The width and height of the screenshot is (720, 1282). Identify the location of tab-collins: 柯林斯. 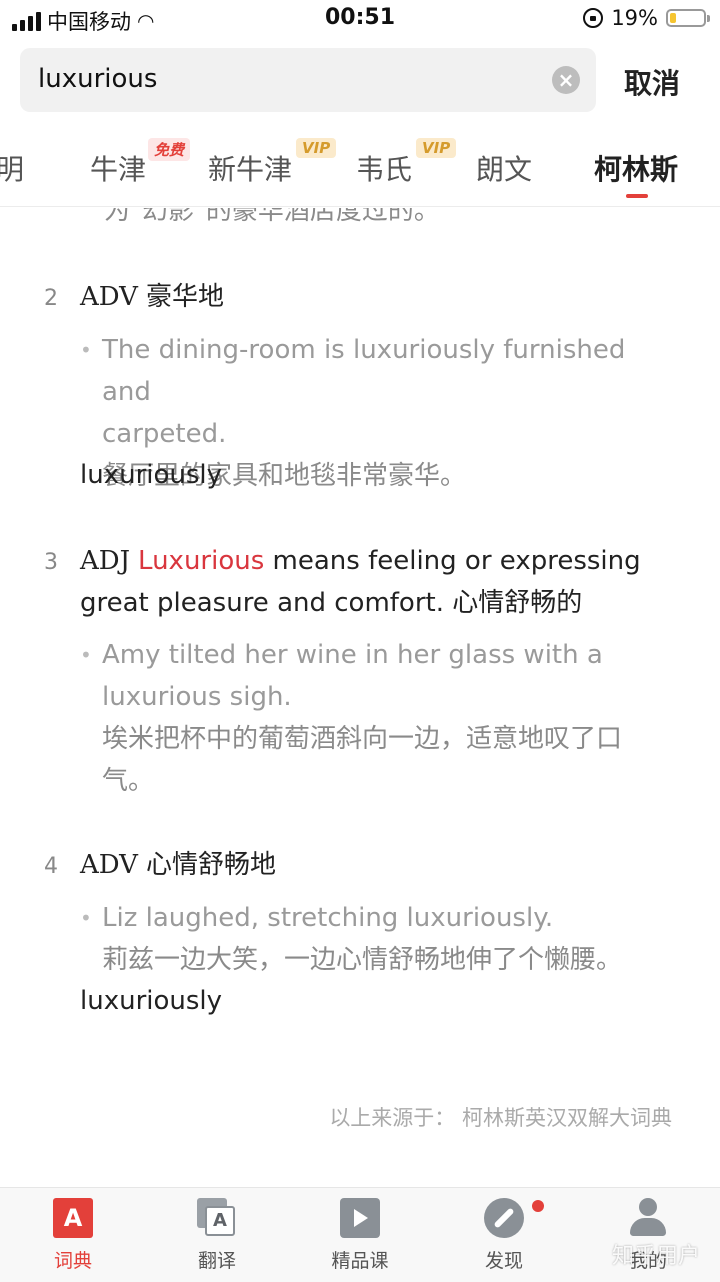
(636, 168).